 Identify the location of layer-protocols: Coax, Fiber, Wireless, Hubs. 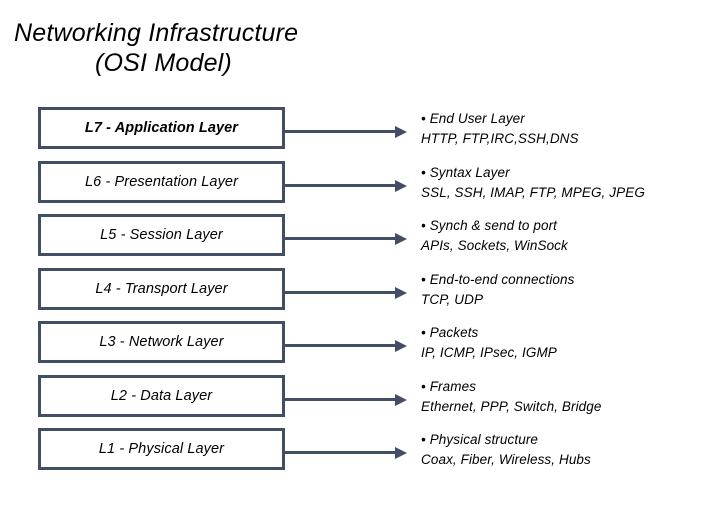
(506, 459).